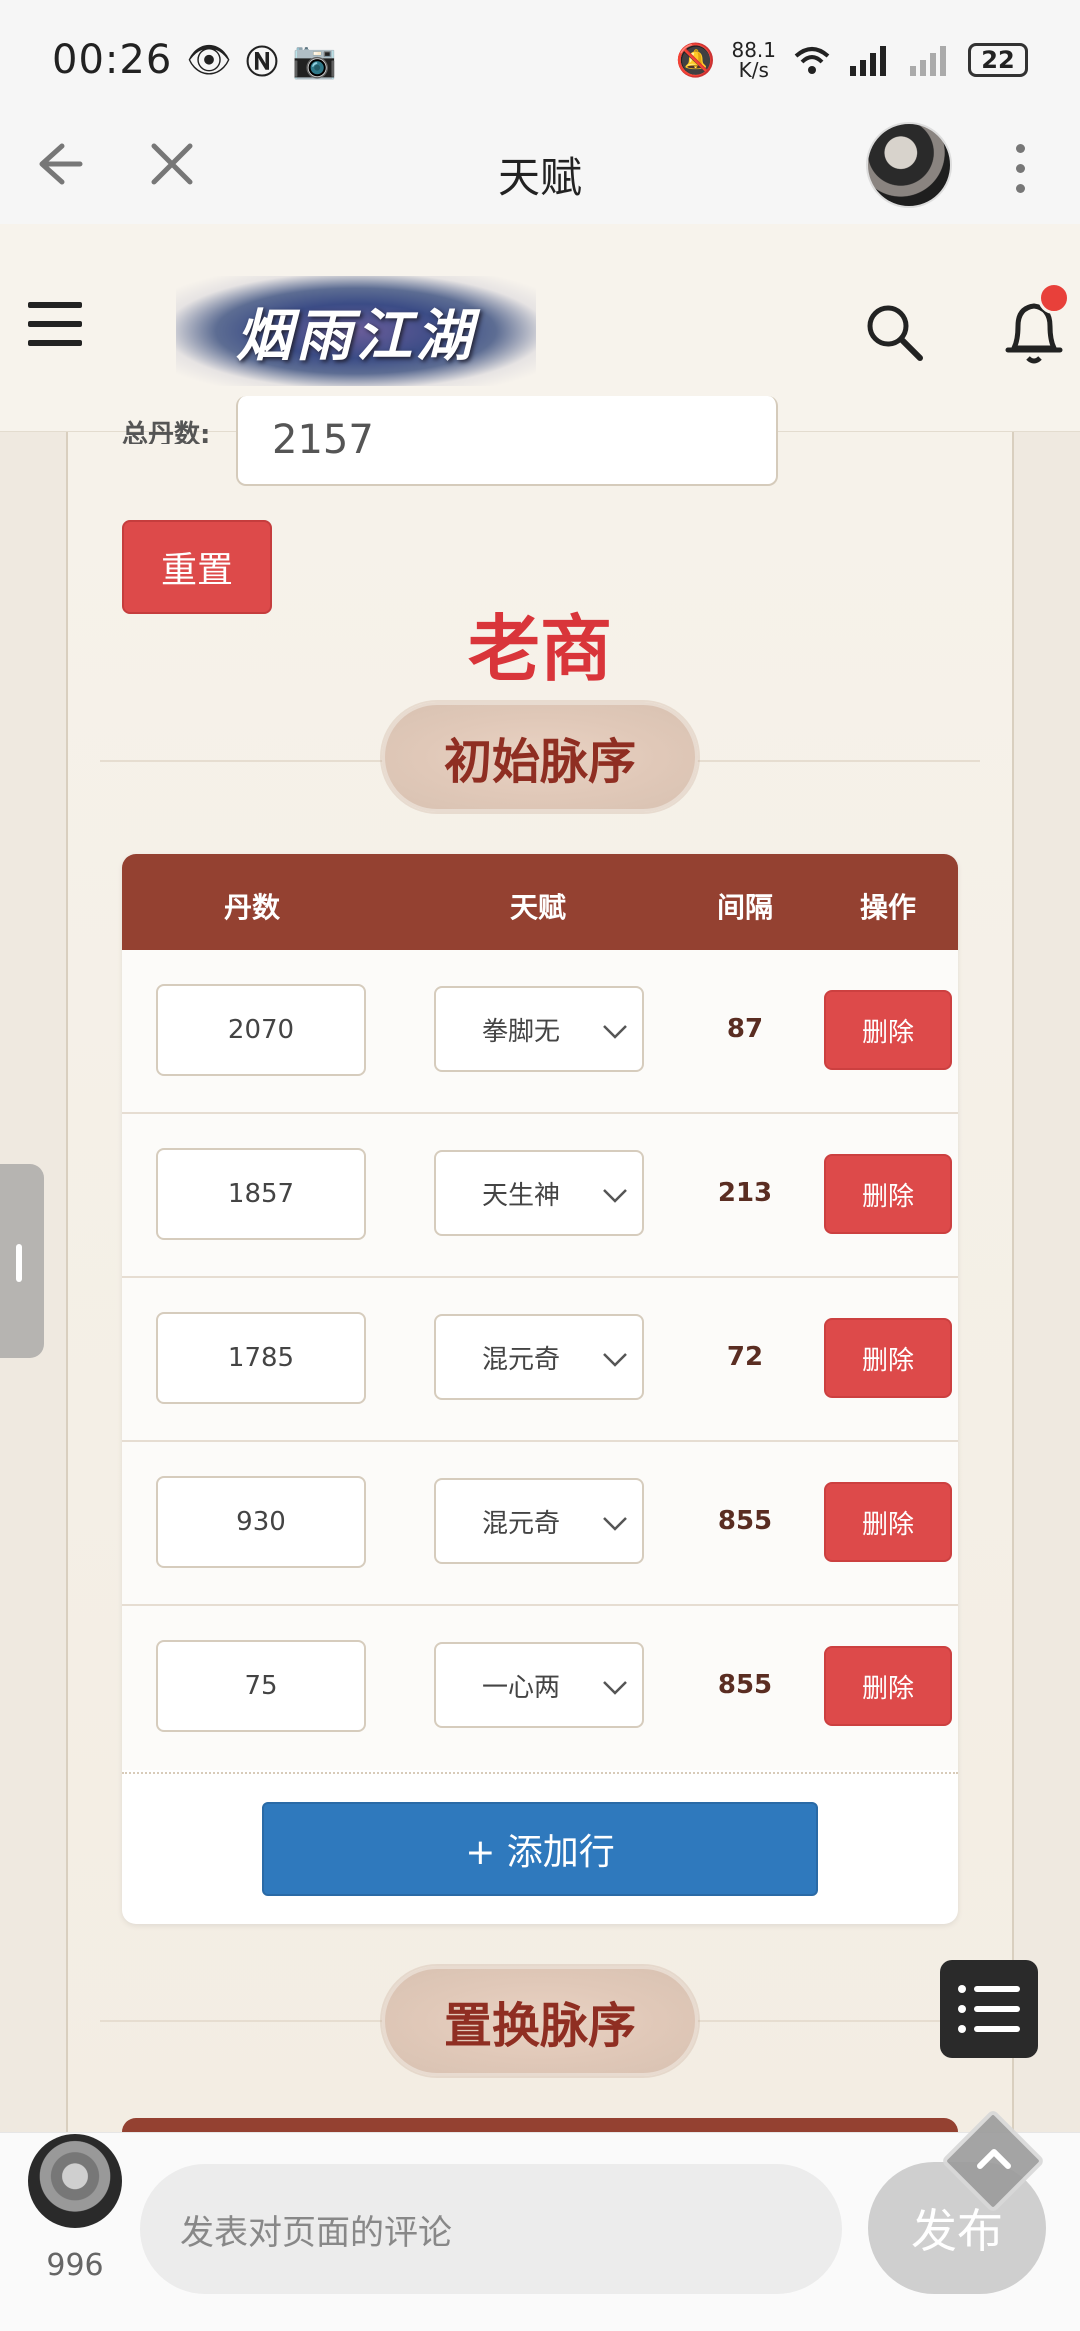 Image resolution: width=1080 pixels, height=2331 pixels. Describe the element at coordinates (540, 172) in the screenshot. I see `browser-title-bar: 天赋` at that location.